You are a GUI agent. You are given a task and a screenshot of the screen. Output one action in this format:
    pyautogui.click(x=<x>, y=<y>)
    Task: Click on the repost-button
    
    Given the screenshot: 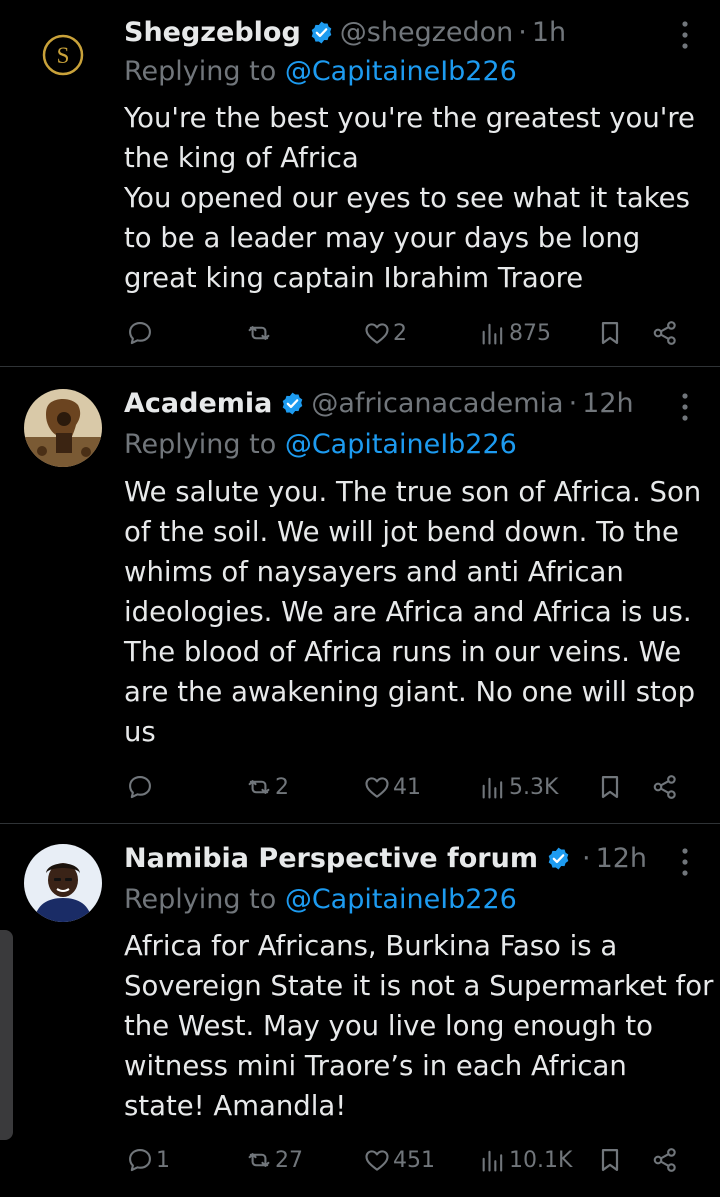 What is the action you would take?
    pyautogui.click(x=260, y=333)
    